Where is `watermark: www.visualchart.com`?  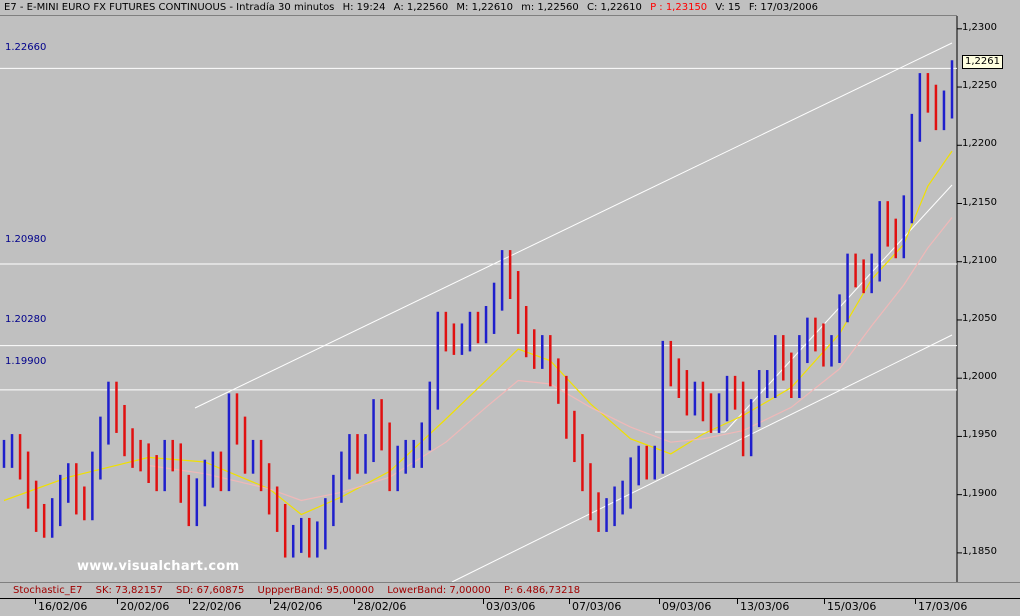
watermark: www.visualchart.com is located at coordinates (158, 566).